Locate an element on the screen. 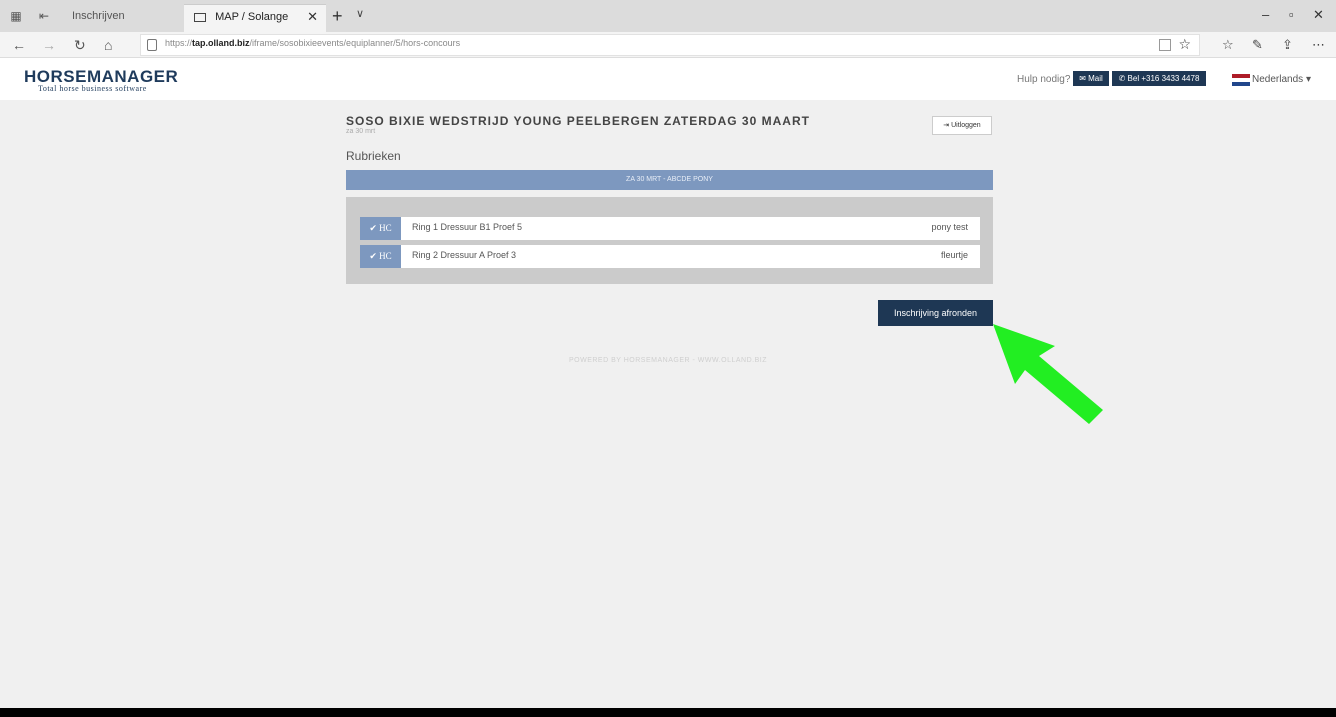 This screenshot has width=1336, height=717. page-icon is located at coordinates (200, 17).